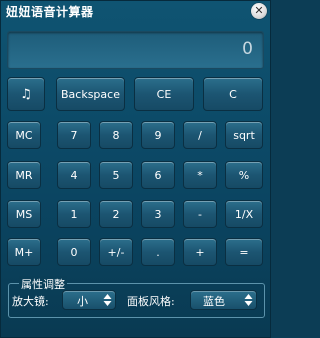  I want to click on panel-style-select: 蓝色, so click(223, 300).